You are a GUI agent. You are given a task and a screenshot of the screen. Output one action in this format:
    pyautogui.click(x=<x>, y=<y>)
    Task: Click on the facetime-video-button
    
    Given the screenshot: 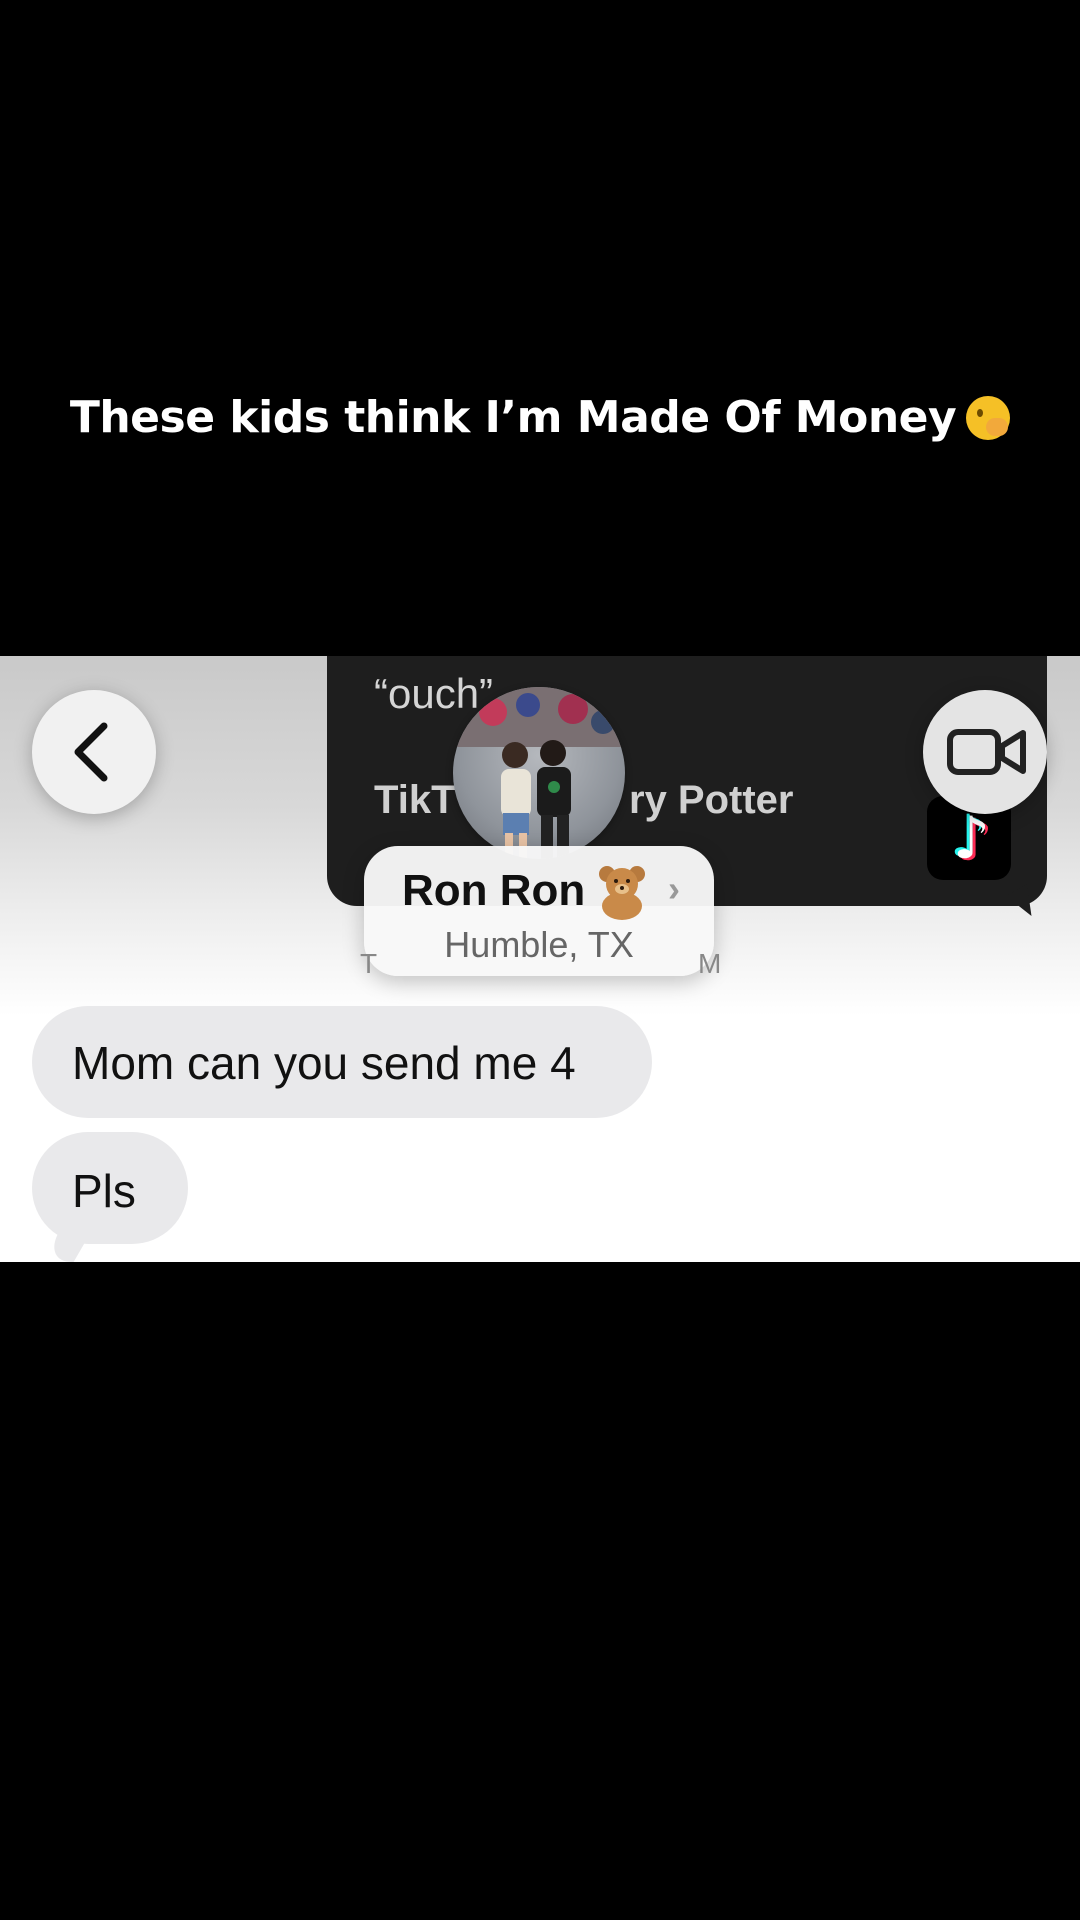 What is the action you would take?
    pyautogui.click(x=985, y=752)
    